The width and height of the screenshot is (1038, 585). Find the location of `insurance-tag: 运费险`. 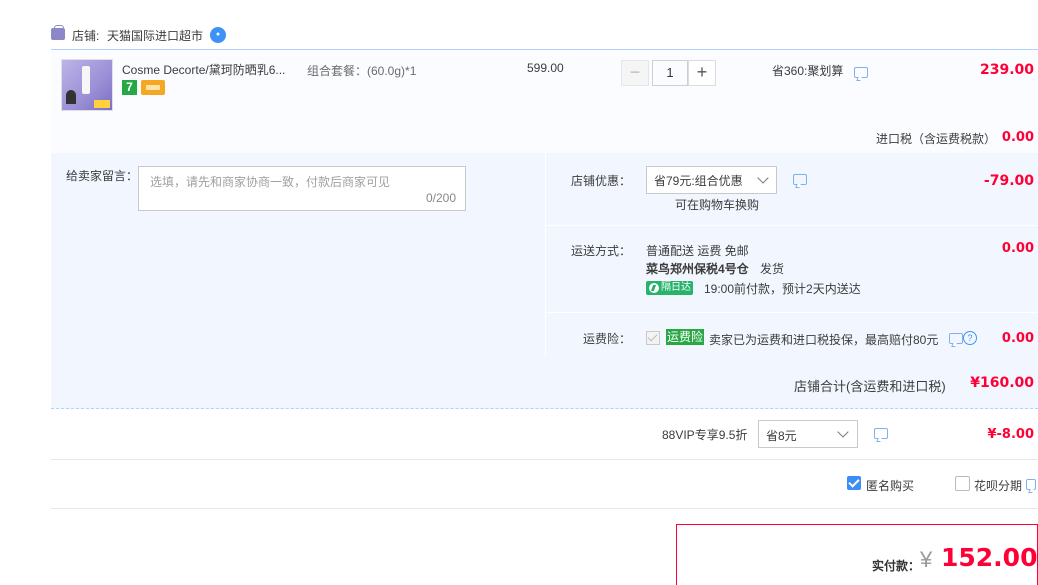

insurance-tag: 运费险 is located at coordinates (685, 337).